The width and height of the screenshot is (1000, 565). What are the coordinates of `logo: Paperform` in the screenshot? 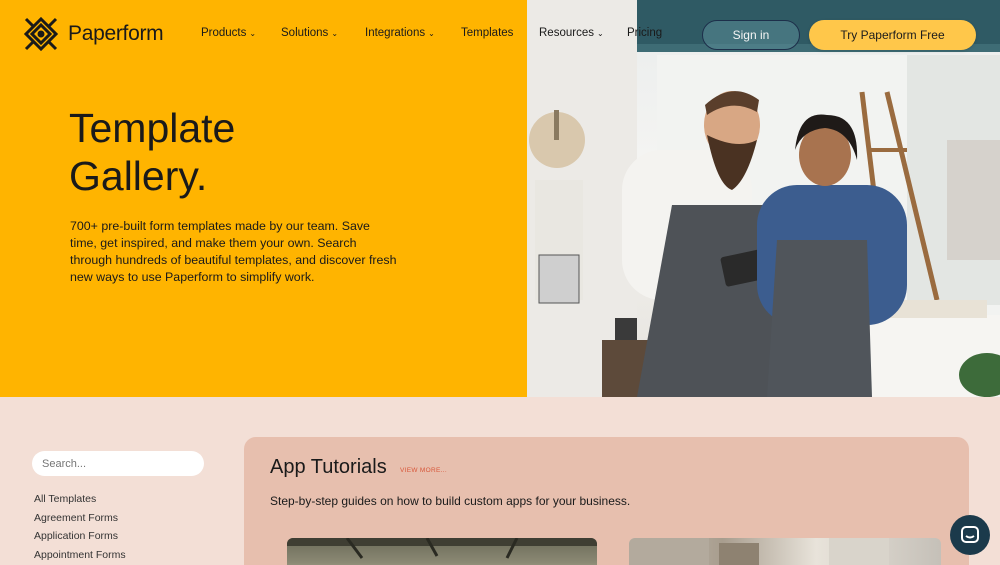 It's located at (94, 34).